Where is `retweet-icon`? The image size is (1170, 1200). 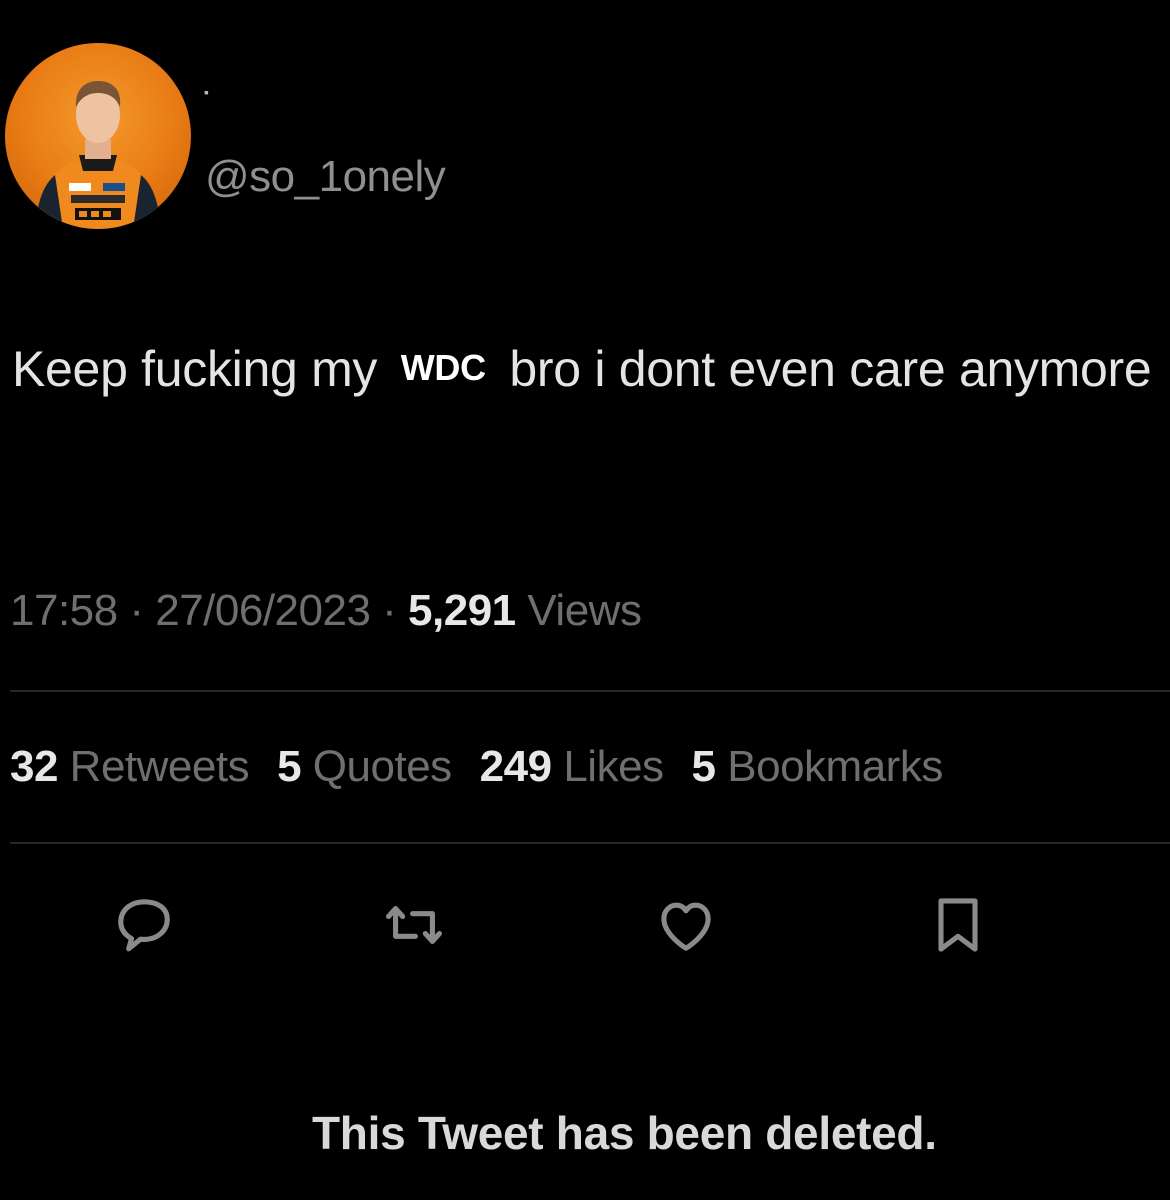
retweet-icon is located at coordinates (414, 925).